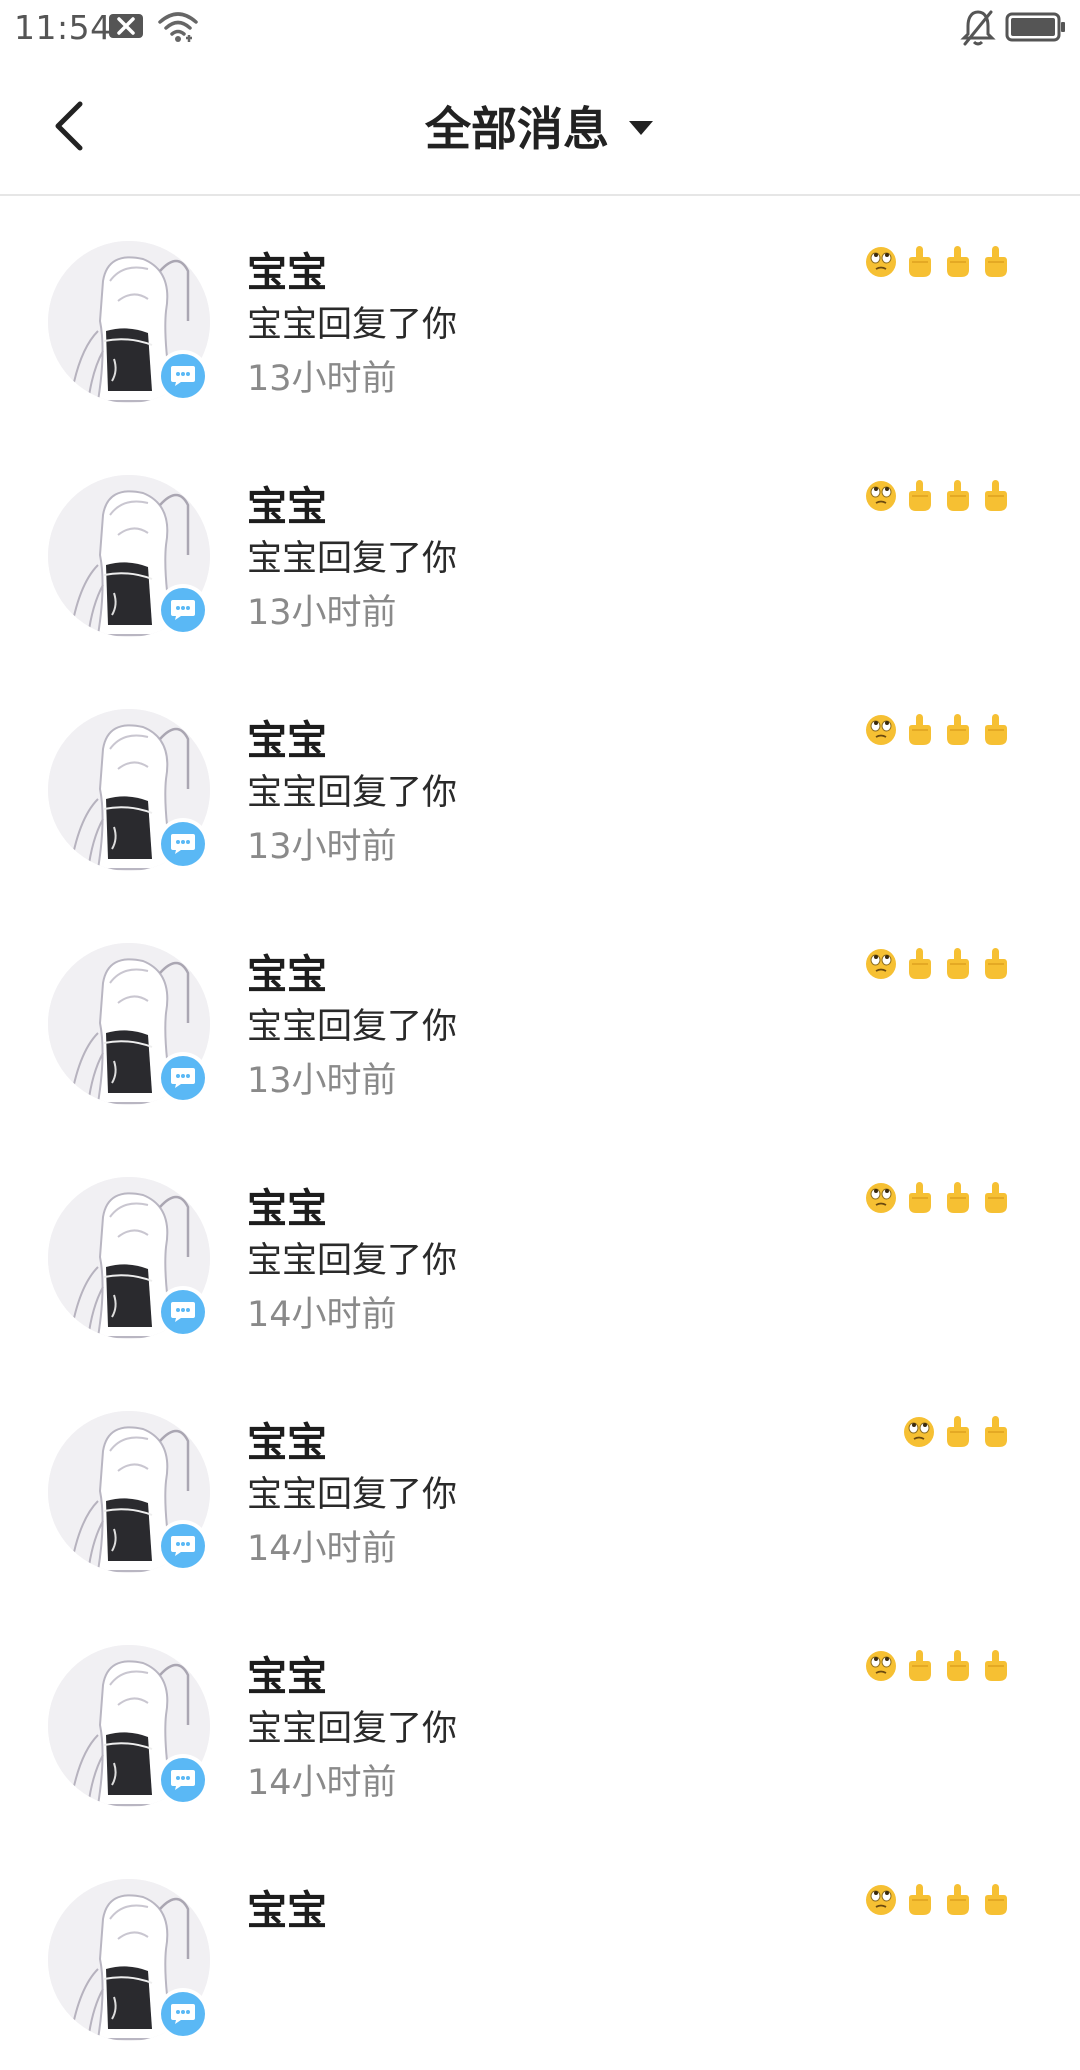  What do you see at coordinates (178, 27) in the screenshot?
I see `wifi-icon` at bounding box center [178, 27].